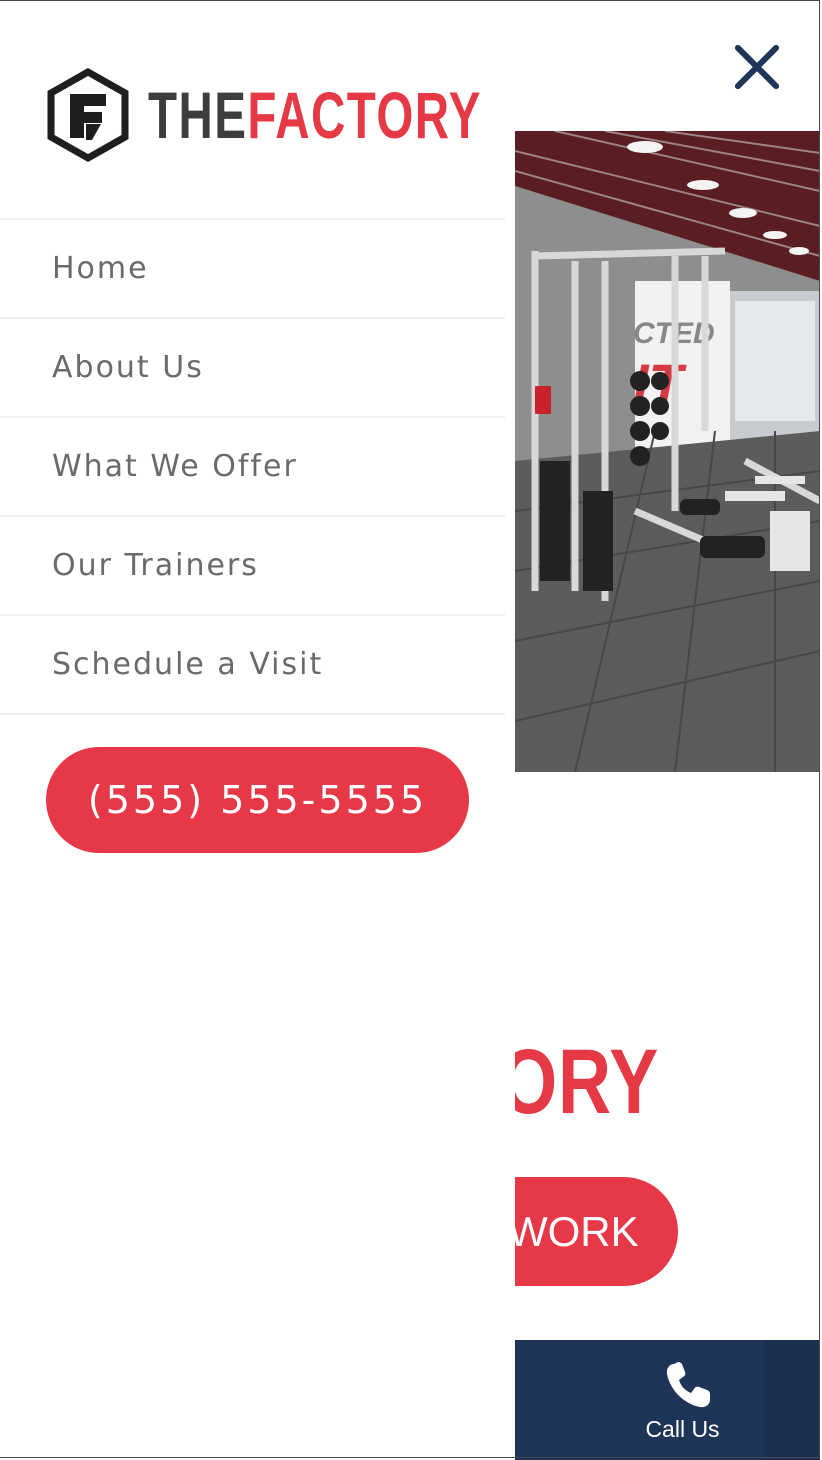  What do you see at coordinates (682, 1429) in the screenshot?
I see `call-us-label: Call Us` at bounding box center [682, 1429].